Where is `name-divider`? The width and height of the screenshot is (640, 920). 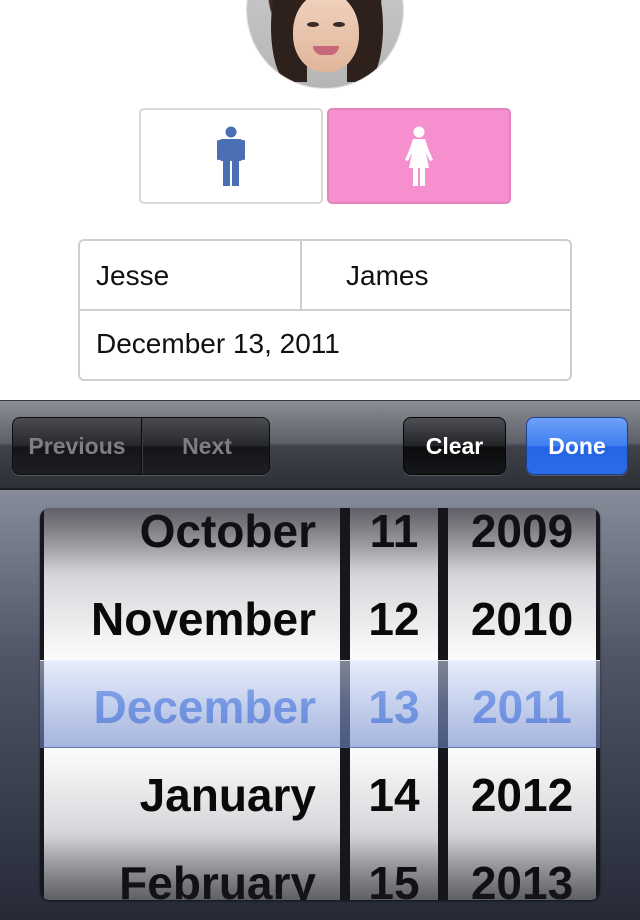 name-divider is located at coordinates (301, 276).